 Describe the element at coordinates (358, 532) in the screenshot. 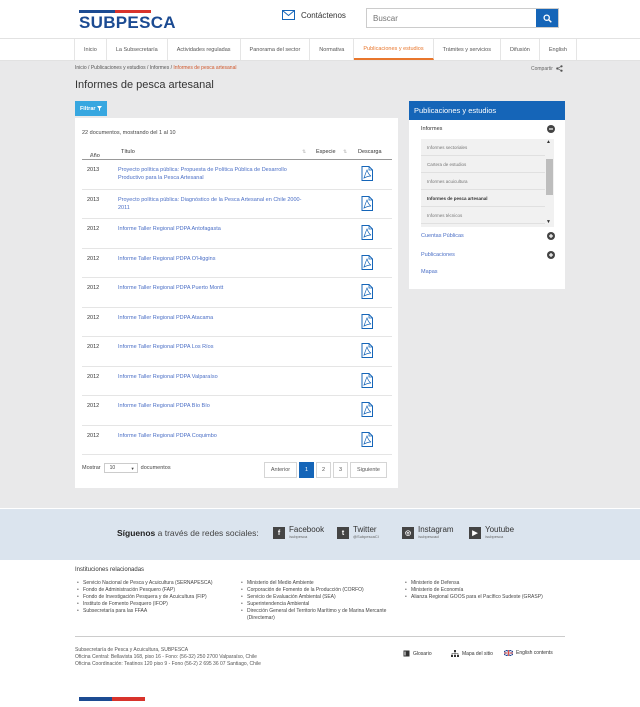

I see `social-link-twitter: t Twitter @SubpescaCl` at that location.